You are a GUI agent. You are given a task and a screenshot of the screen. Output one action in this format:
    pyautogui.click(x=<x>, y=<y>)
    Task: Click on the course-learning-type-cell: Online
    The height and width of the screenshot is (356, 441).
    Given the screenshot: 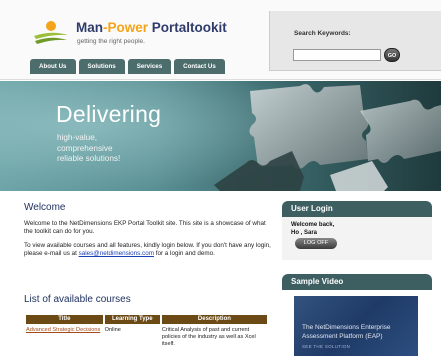 What is the action you would take?
    pyautogui.click(x=112, y=330)
    